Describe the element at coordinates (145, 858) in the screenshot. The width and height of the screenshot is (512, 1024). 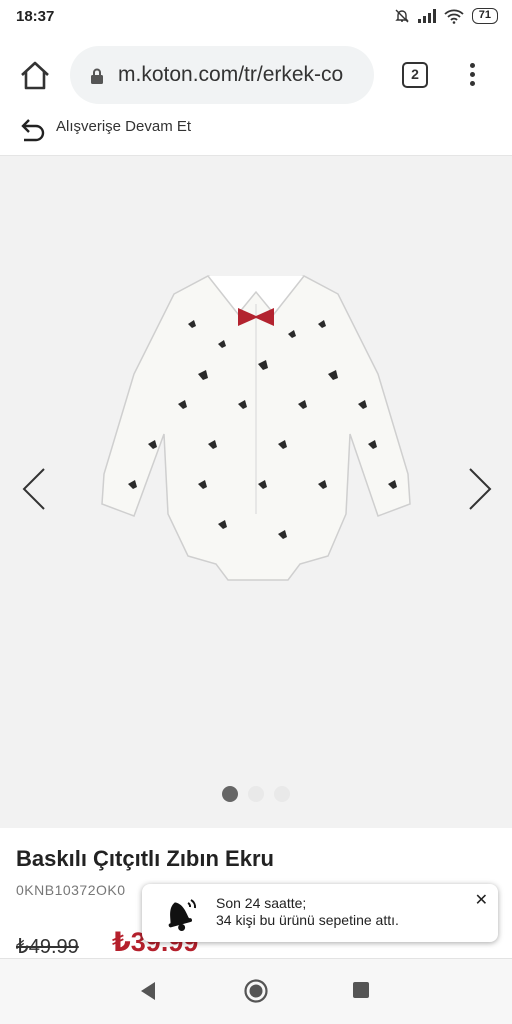
I see `product-title: Baskılı Çıtçıtlı Zıbın Ekru` at that location.